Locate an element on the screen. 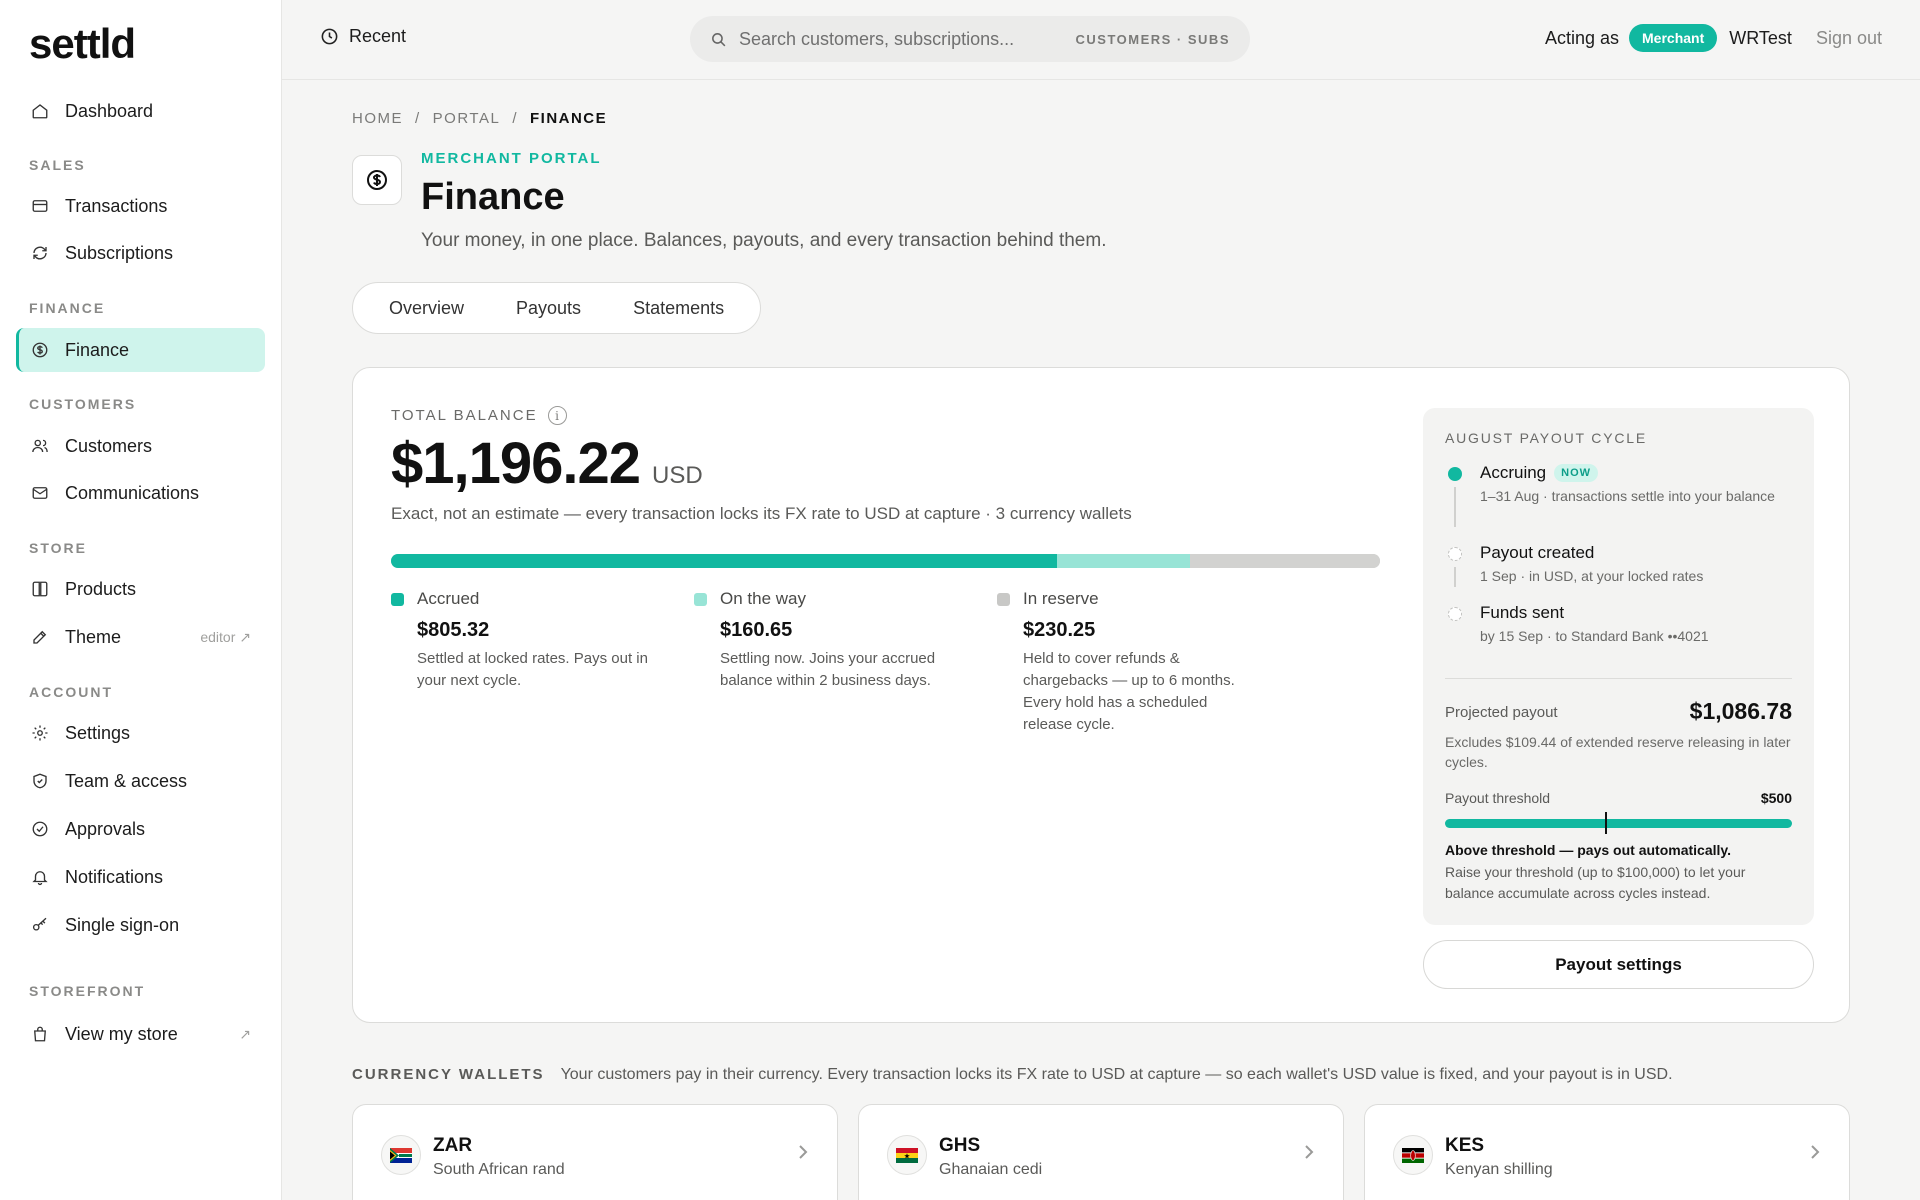 The image size is (1920, 1200). projected-payout-label: Projected payout is located at coordinates (1501, 712).